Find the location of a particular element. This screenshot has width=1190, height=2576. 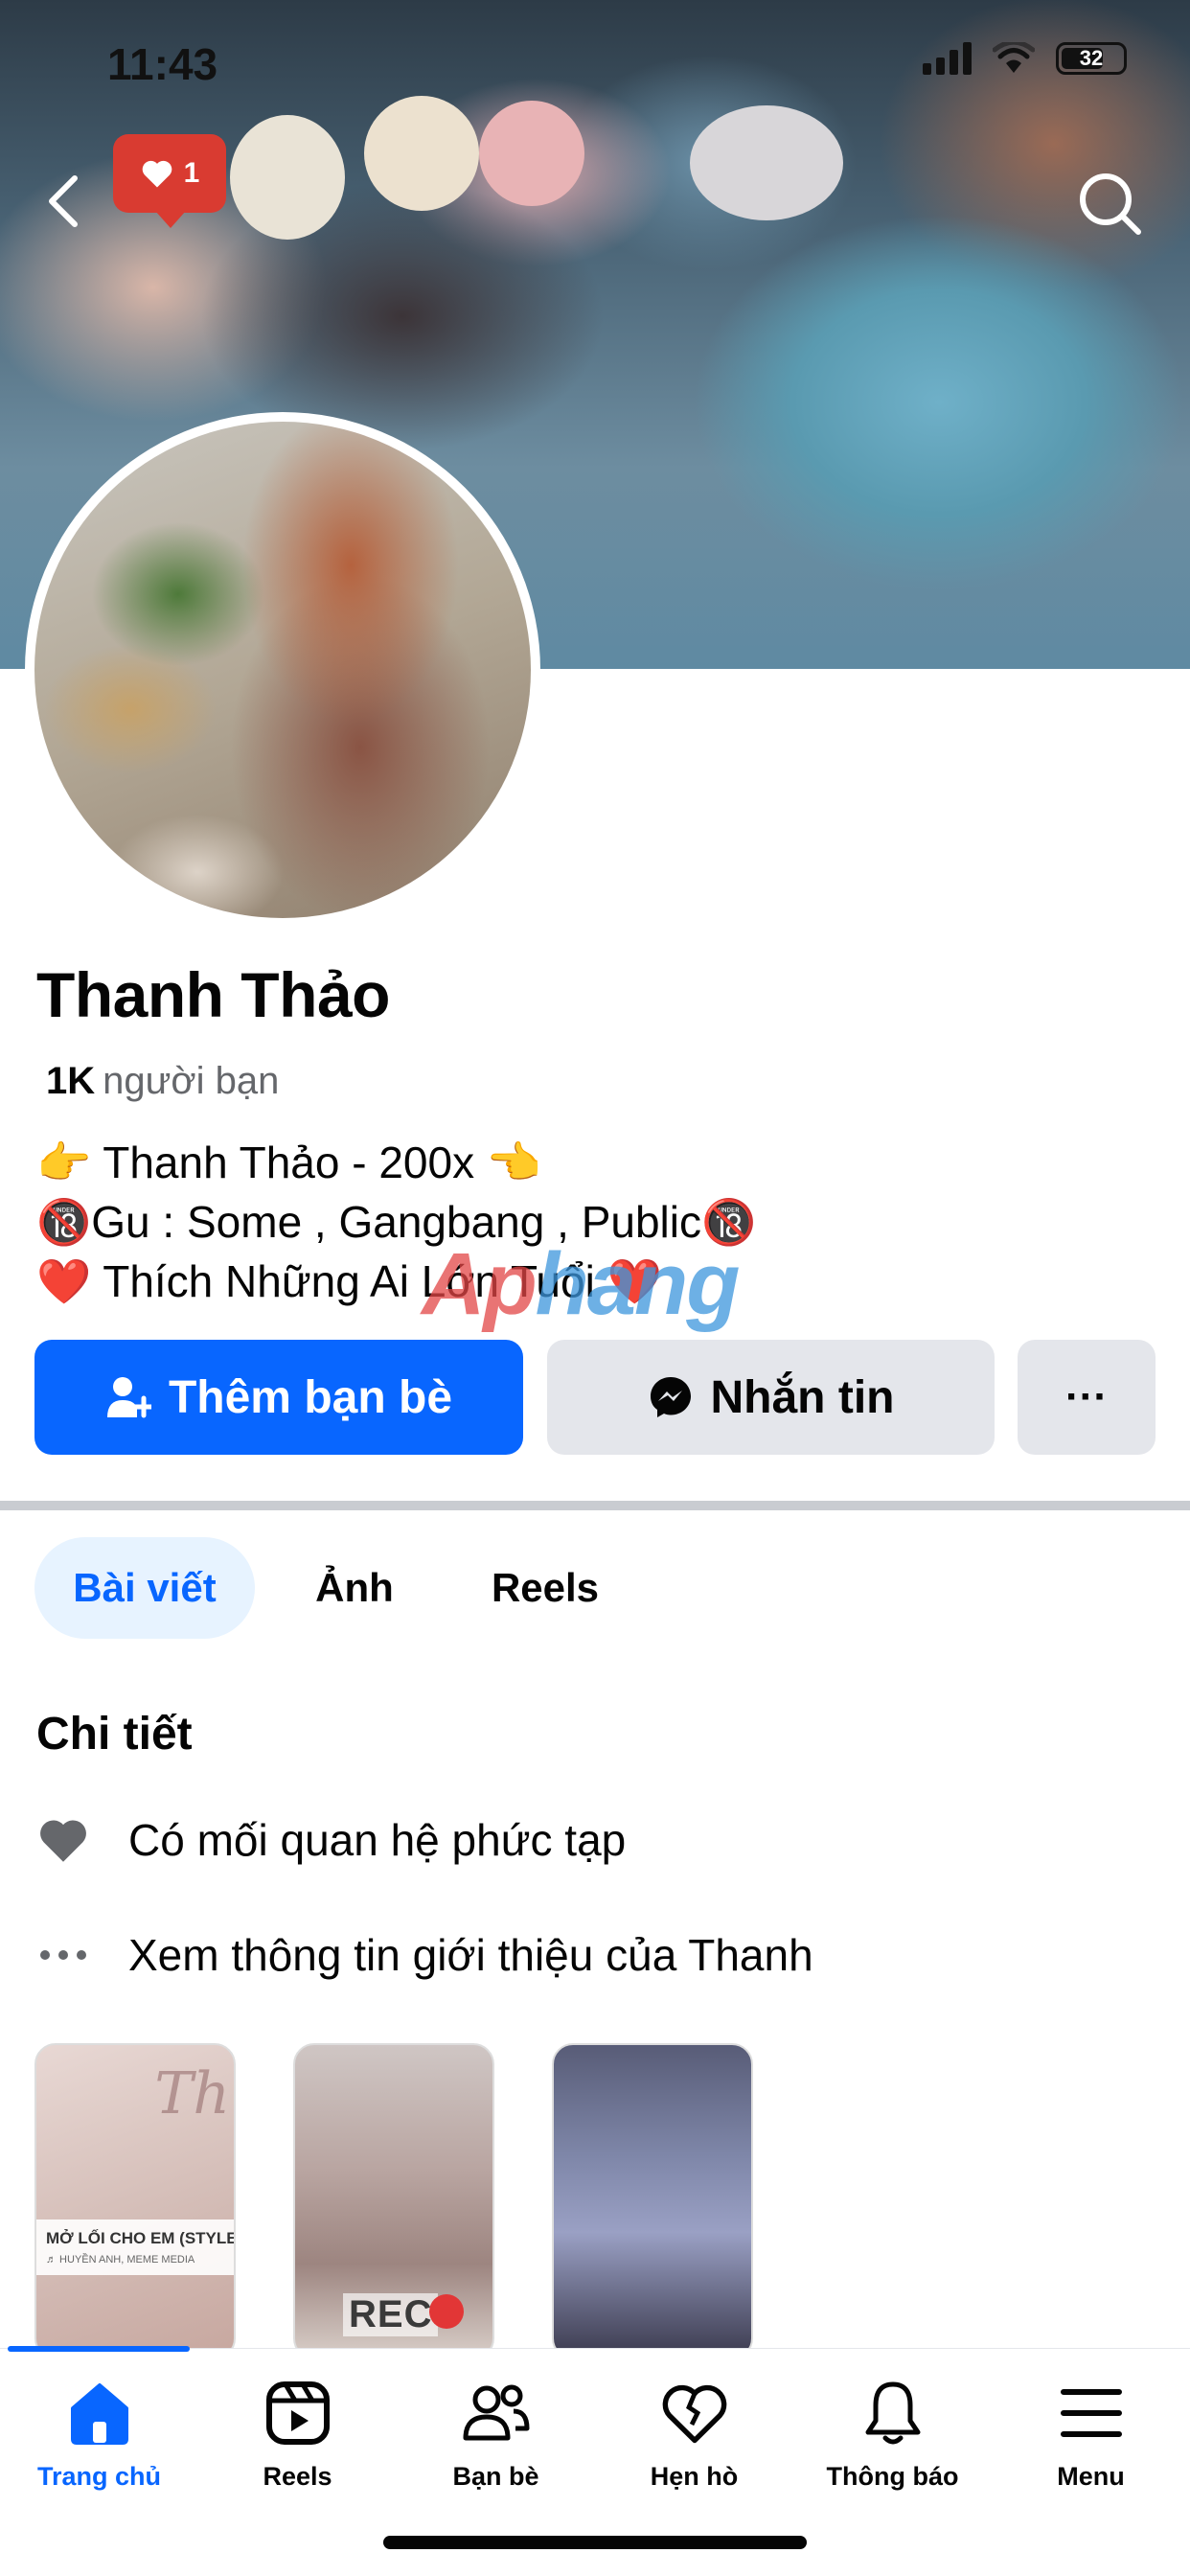

more-options-icon: ··· is located at coordinates (1087, 1396).